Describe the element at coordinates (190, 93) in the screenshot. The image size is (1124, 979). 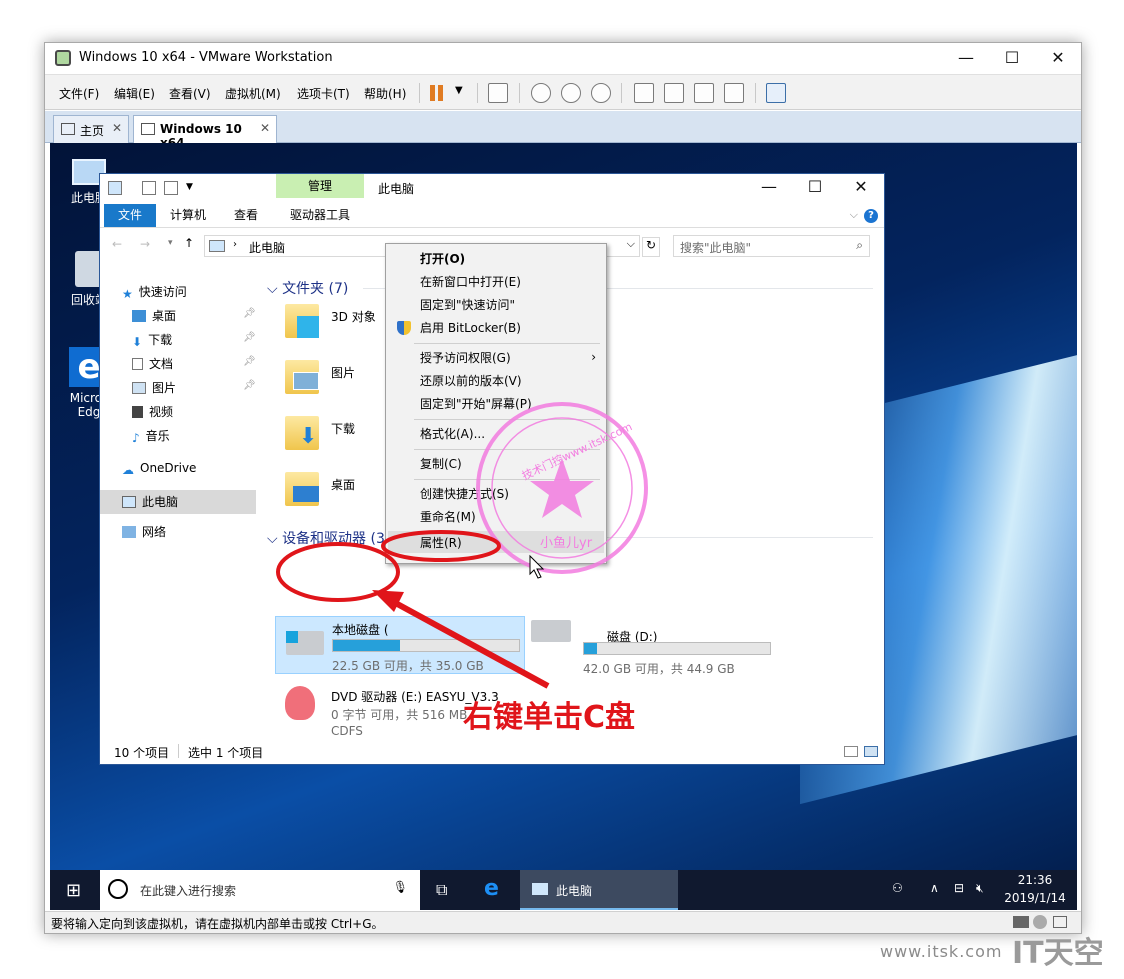
I see `menu-view: 查看(V)` at that location.